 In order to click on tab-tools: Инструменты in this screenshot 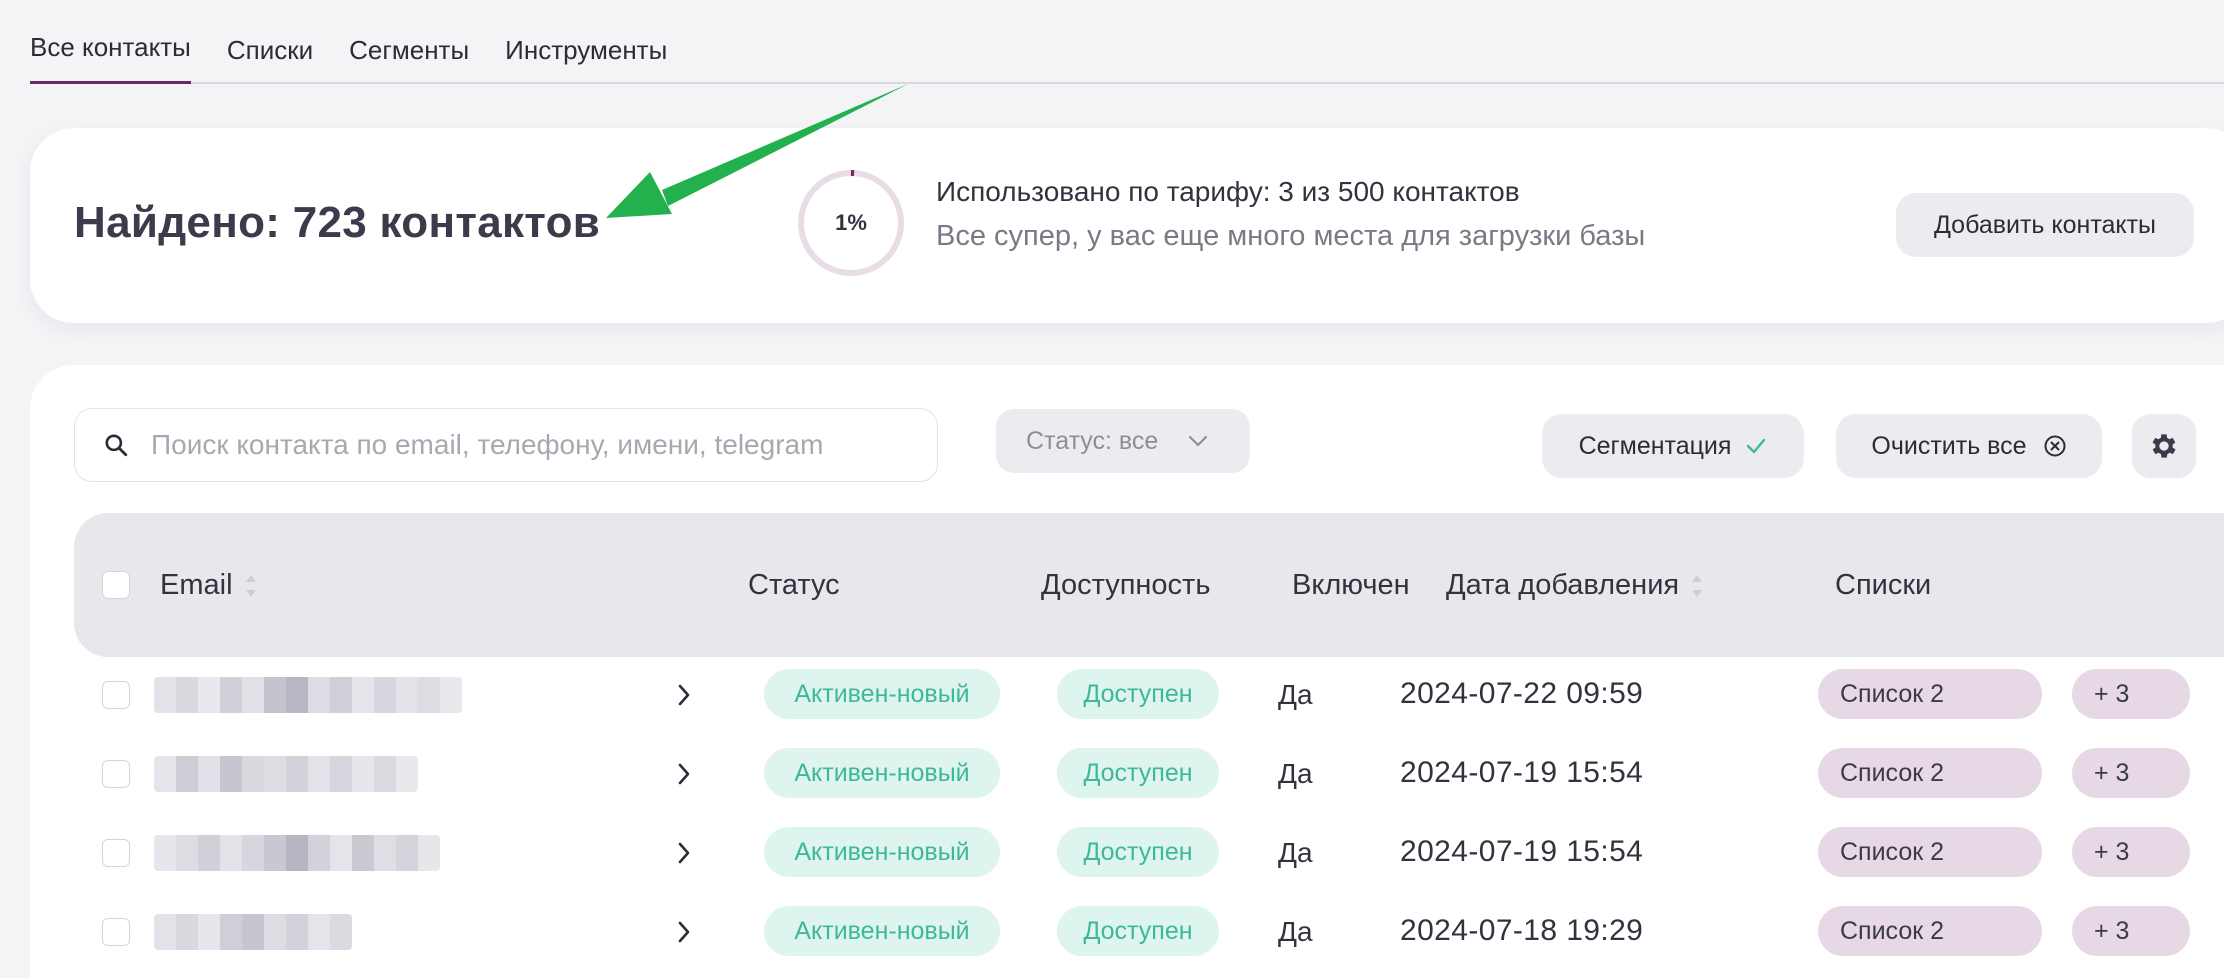, I will do `click(586, 59)`.